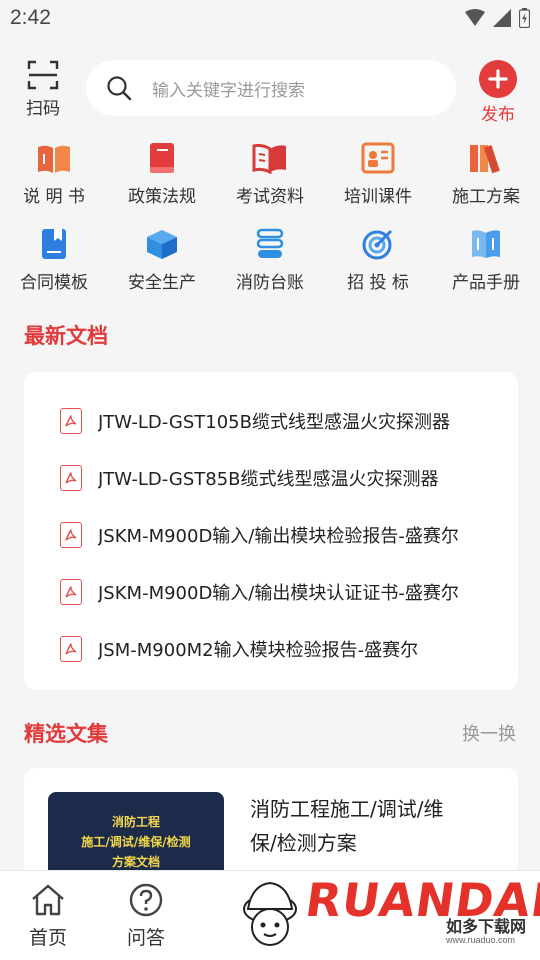 The width and height of the screenshot is (540, 960). I want to click on question-icon, so click(146, 900).